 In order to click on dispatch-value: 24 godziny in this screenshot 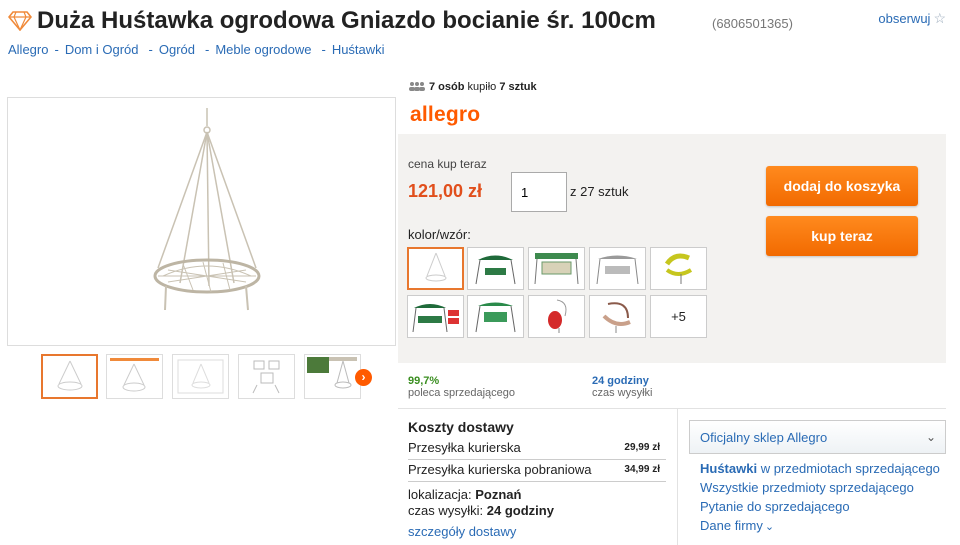, I will do `click(520, 510)`.